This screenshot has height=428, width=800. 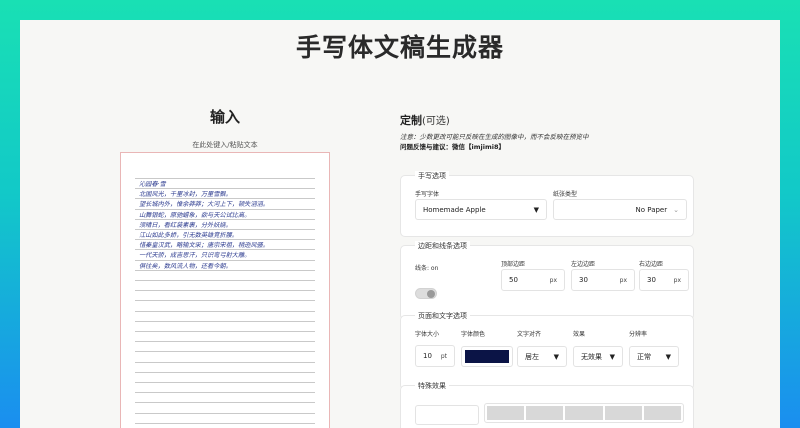 I want to click on lines-toggle, so click(x=426, y=293).